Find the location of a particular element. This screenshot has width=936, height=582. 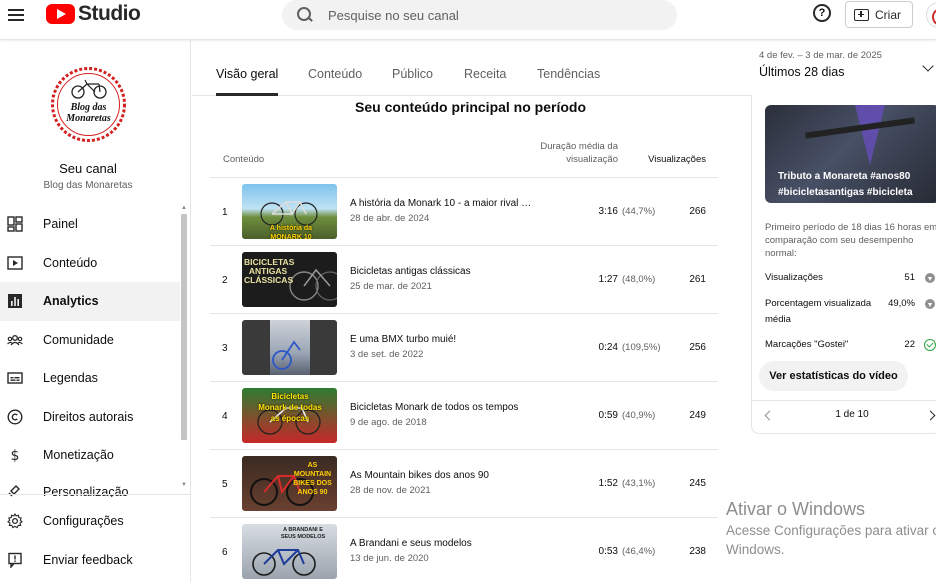

watermark-title: Ativar o Windows is located at coordinates (796, 509).